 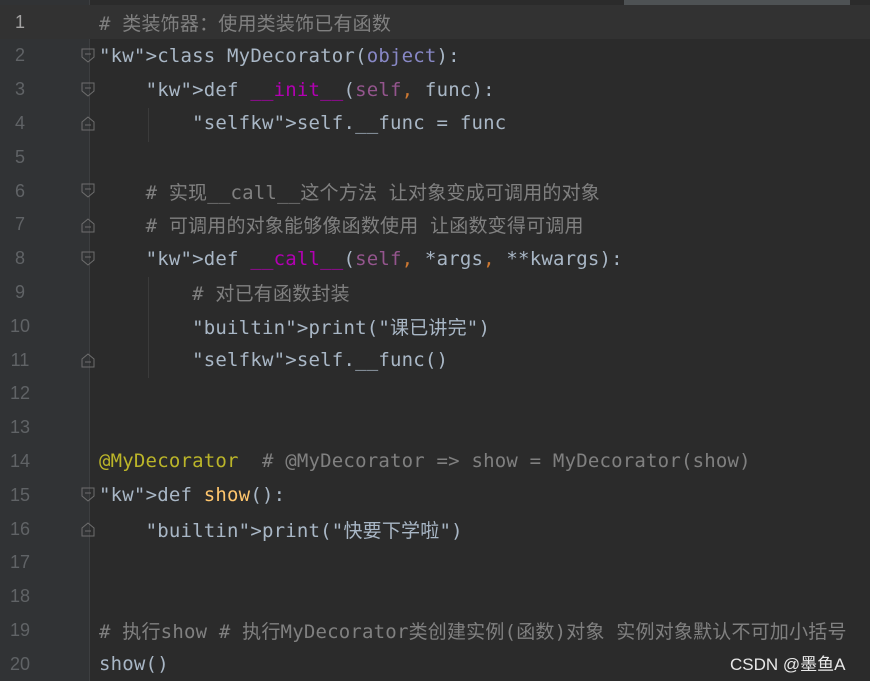 What do you see at coordinates (271, 293) in the screenshot?
I see `code-text: # 对已有函数封装` at bounding box center [271, 293].